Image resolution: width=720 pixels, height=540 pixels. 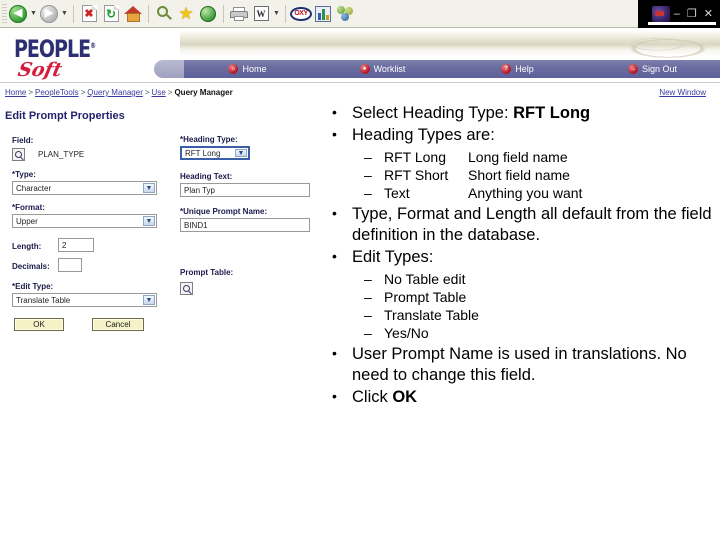 What do you see at coordinates (186, 288) in the screenshot?
I see `prompt-table-lookup-button` at bounding box center [186, 288].